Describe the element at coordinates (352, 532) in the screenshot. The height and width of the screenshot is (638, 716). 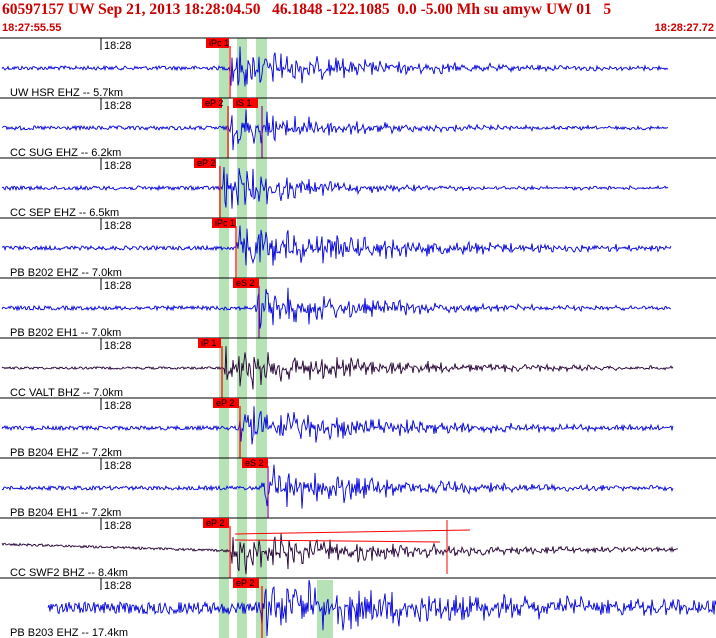
I see `coda-line-a` at that location.